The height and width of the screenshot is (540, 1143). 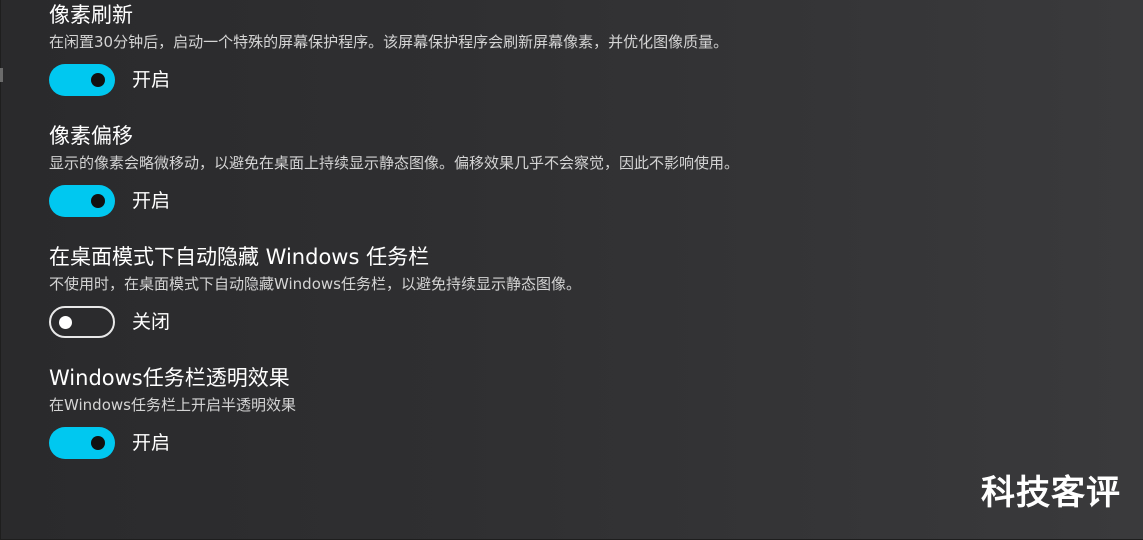 I want to click on pixel-refresh-toggle, so click(x=82, y=80).